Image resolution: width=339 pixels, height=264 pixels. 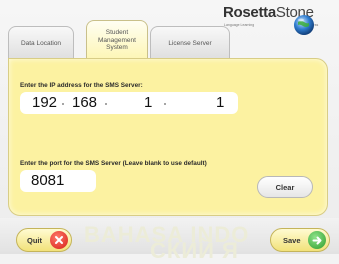 I want to click on quit-label: Quit, so click(x=34, y=240).